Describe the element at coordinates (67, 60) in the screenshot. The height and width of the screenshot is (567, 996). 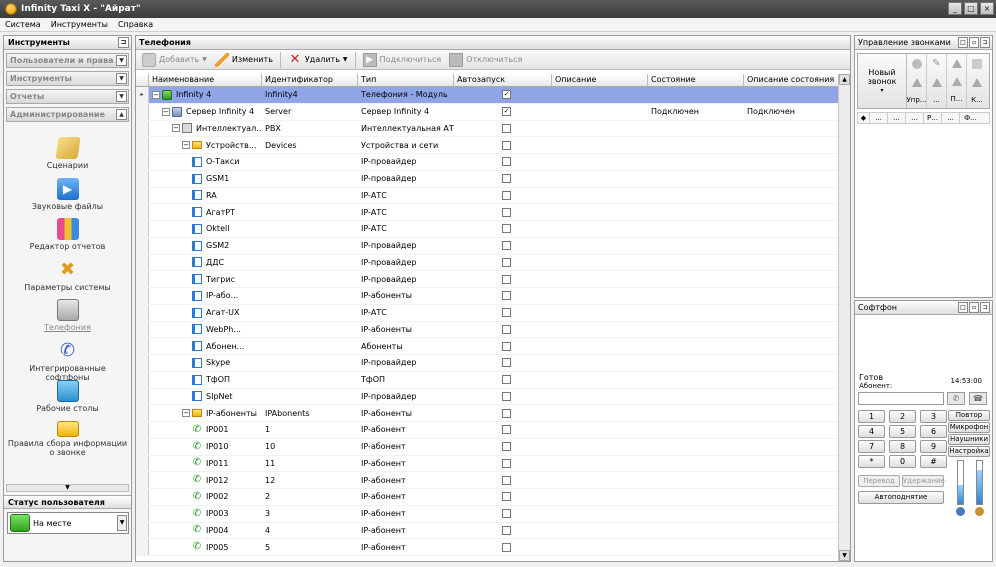
I see `section-users-rights: Пользователи и права ▼` at that location.